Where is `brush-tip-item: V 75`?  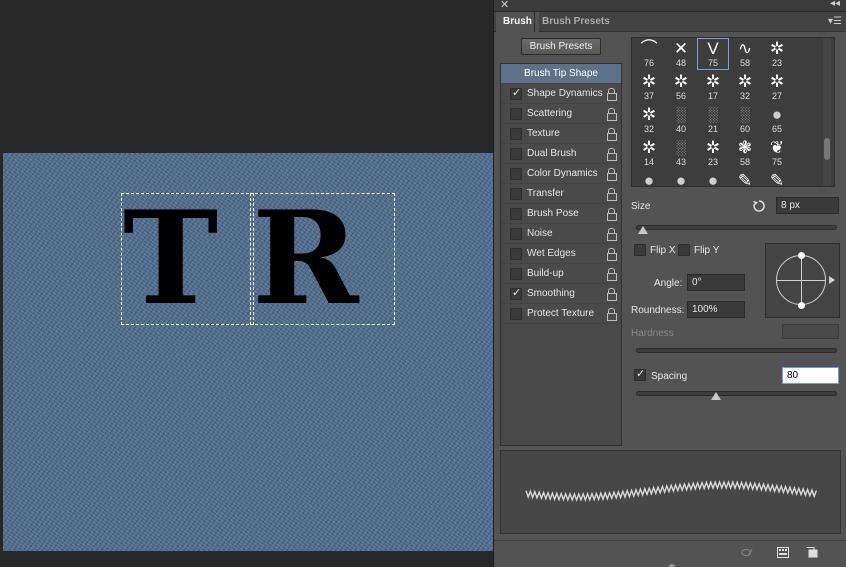 brush-tip-item: V 75 is located at coordinates (713, 54).